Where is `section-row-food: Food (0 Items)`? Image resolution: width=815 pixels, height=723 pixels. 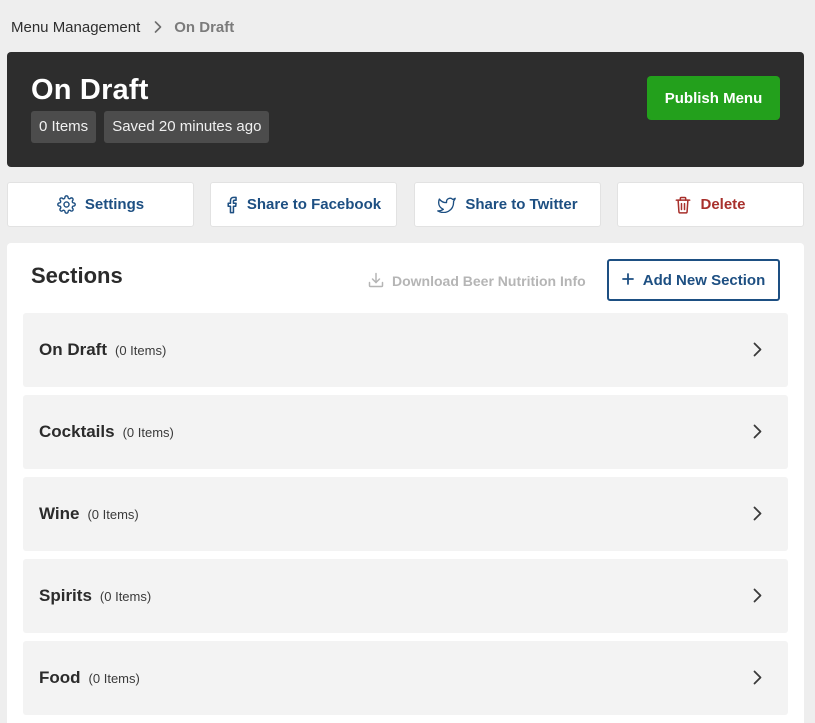
section-row-food: Food (0 Items) is located at coordinates (405, 678).